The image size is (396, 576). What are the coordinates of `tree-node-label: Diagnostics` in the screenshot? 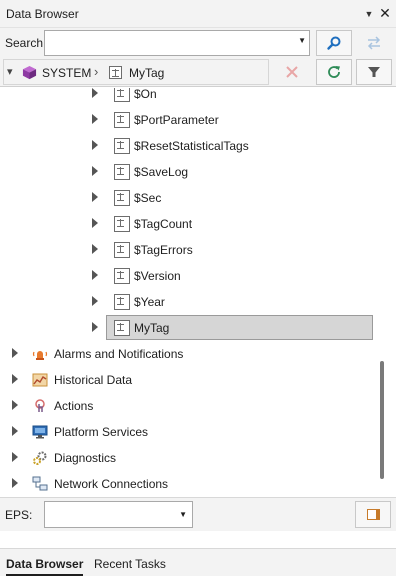 It's located at (85, 458).